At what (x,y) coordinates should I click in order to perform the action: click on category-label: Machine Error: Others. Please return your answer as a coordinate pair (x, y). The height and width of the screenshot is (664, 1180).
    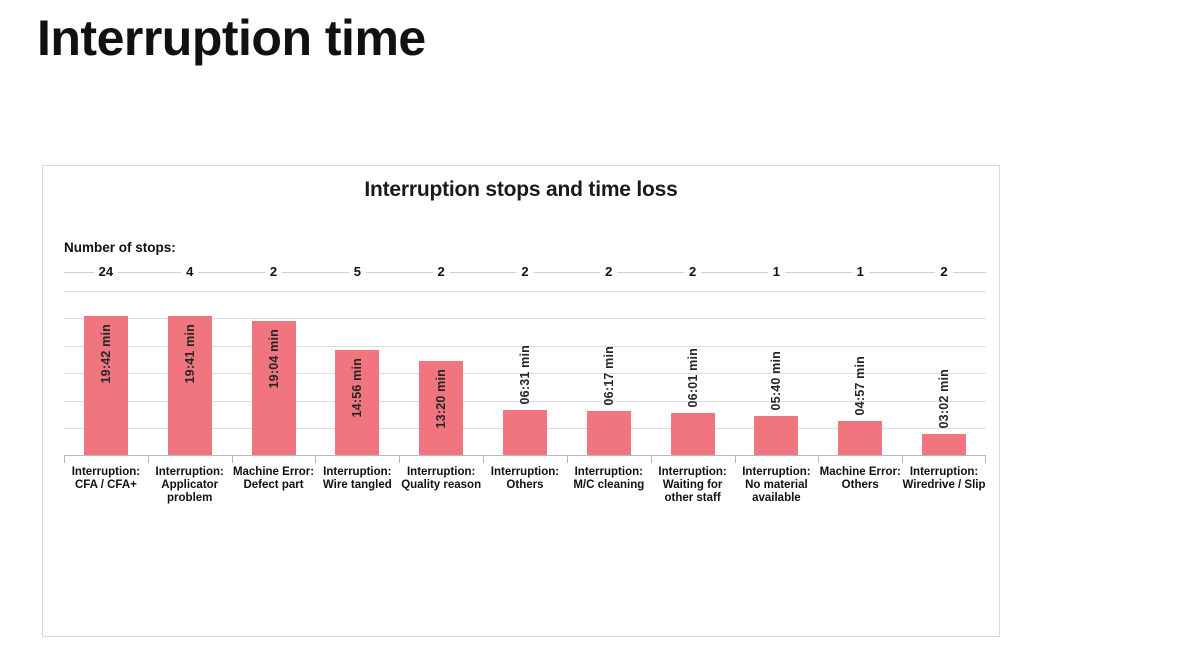
    Looking at the image, I should click on (860, 484).